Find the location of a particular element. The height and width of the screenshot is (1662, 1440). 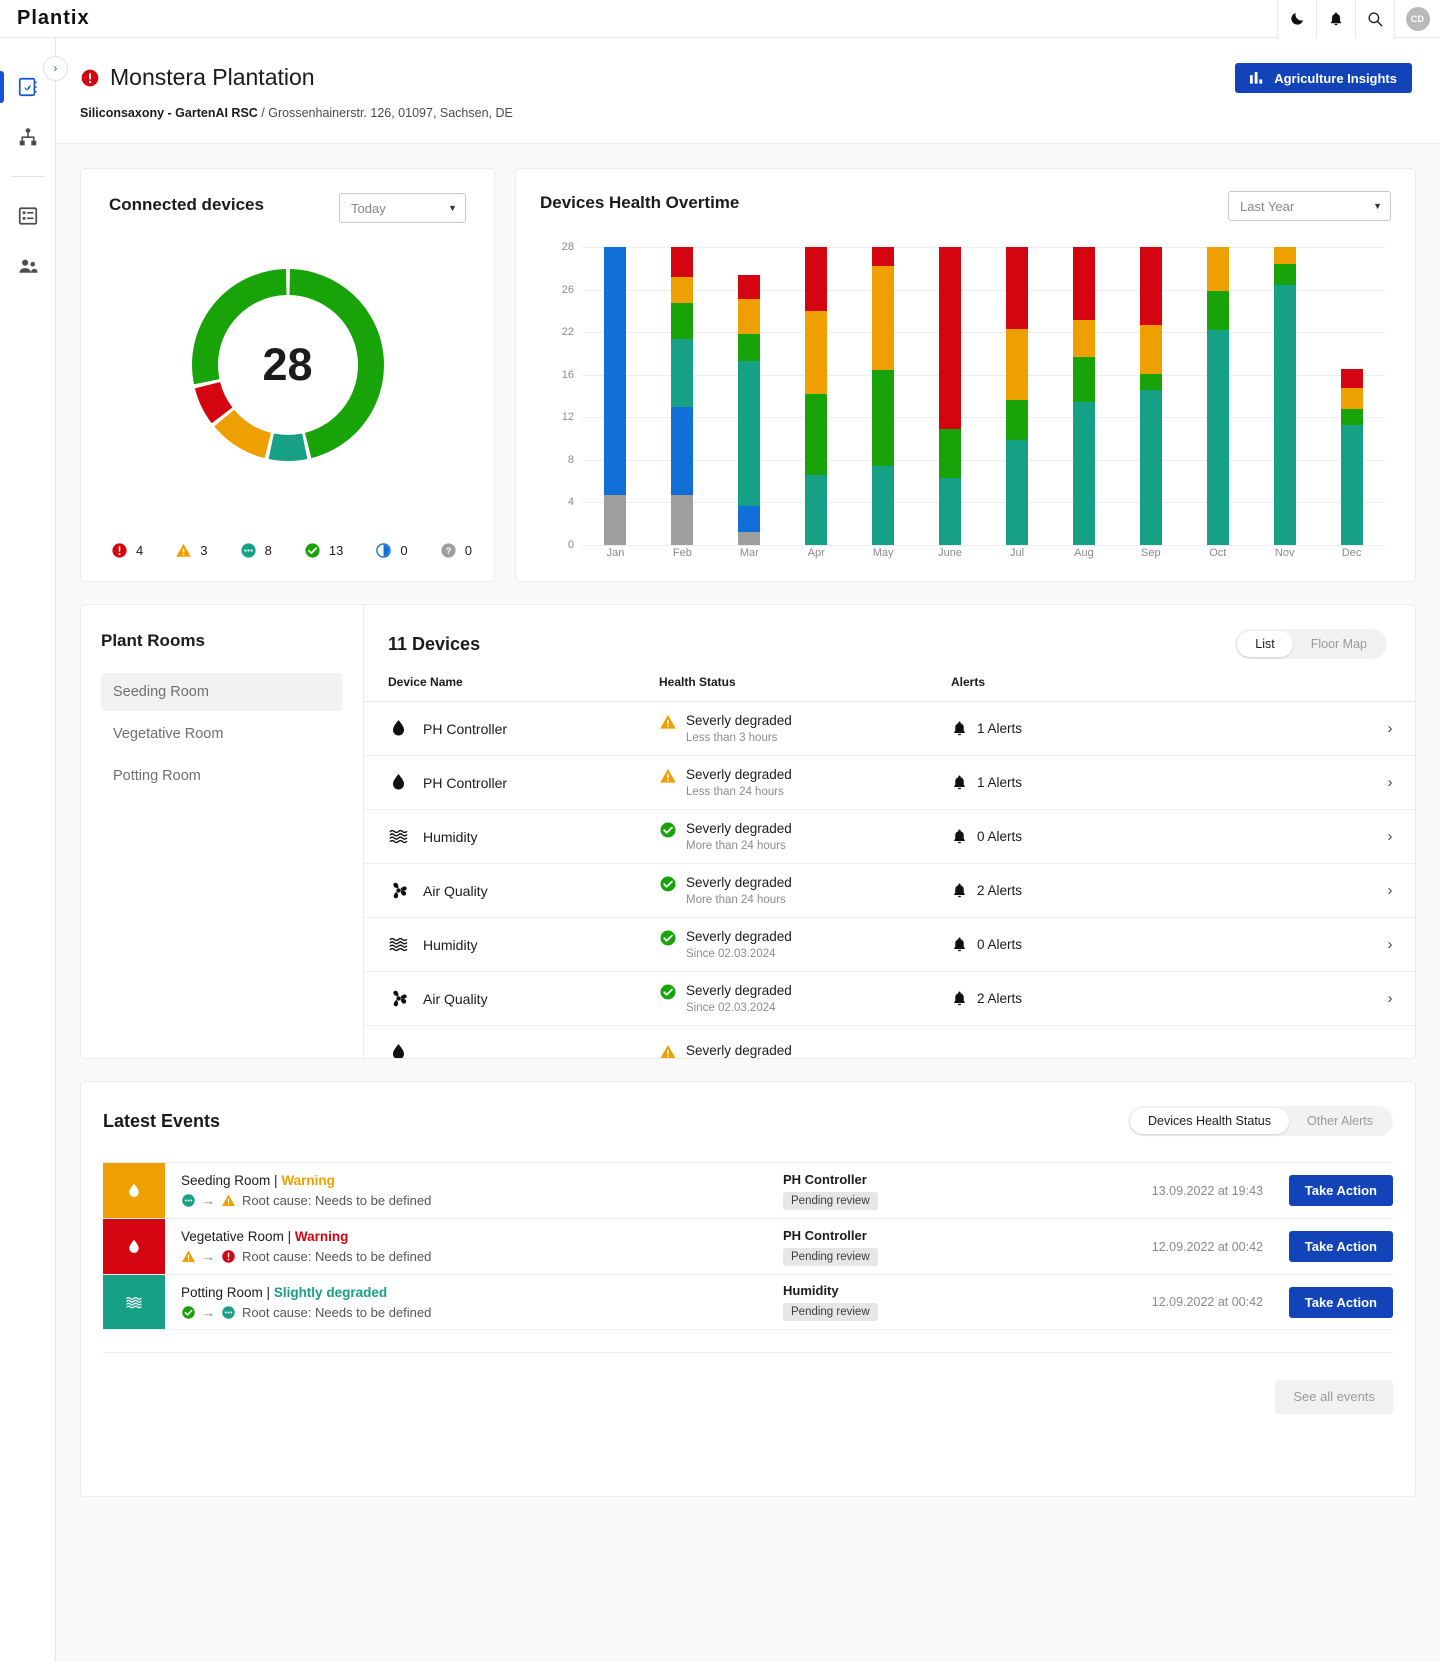

sidebar-item-users is located at coordinates (28, 266).